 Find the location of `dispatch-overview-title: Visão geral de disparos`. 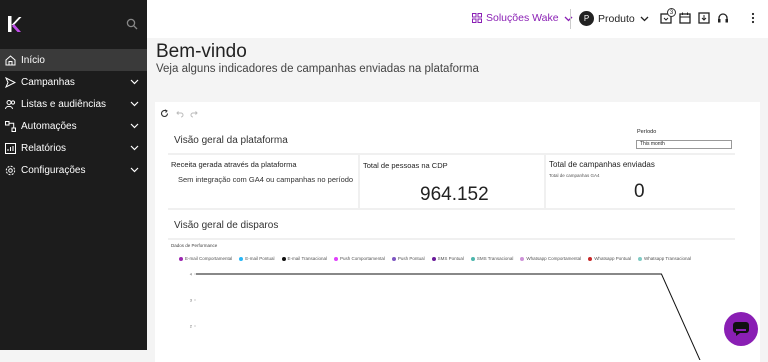

dispatch-overview-title: Visão geral de disparos is located at coordinates (226, 225).